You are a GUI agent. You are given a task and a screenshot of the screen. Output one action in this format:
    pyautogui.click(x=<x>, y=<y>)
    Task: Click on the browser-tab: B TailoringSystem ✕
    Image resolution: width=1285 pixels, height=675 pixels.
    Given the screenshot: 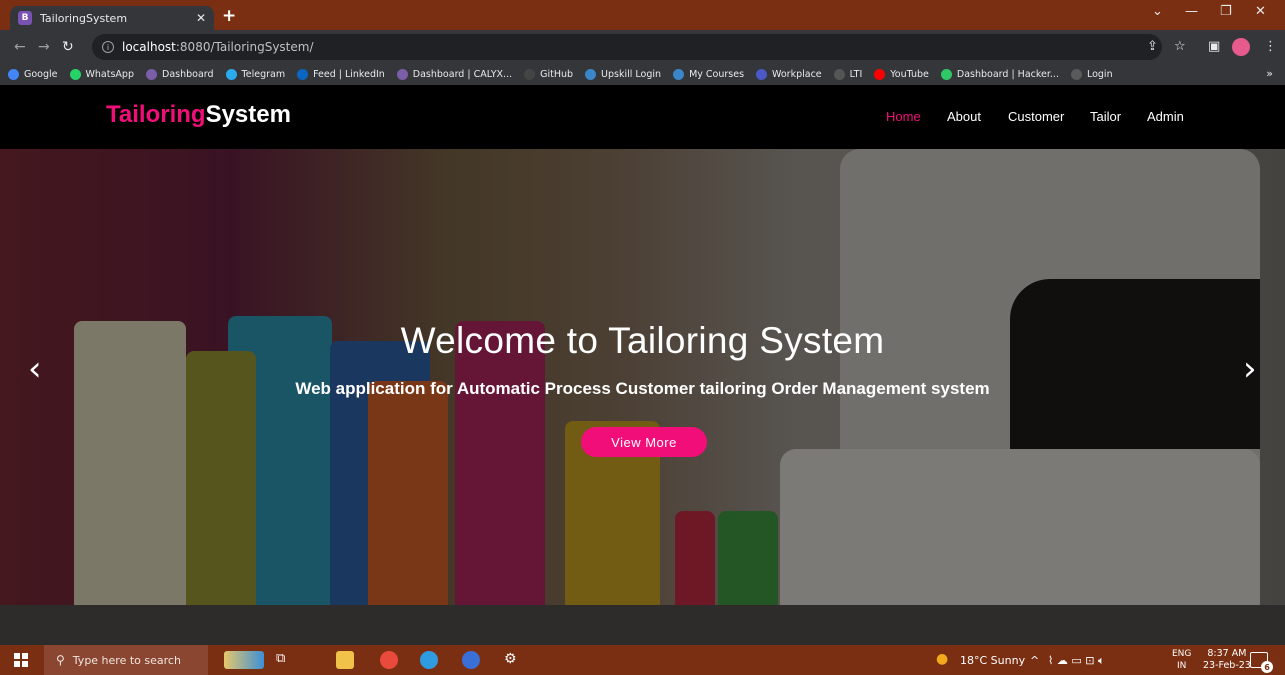 What is the action you would take?
    pyautogui.click(x=112, y=18)
    